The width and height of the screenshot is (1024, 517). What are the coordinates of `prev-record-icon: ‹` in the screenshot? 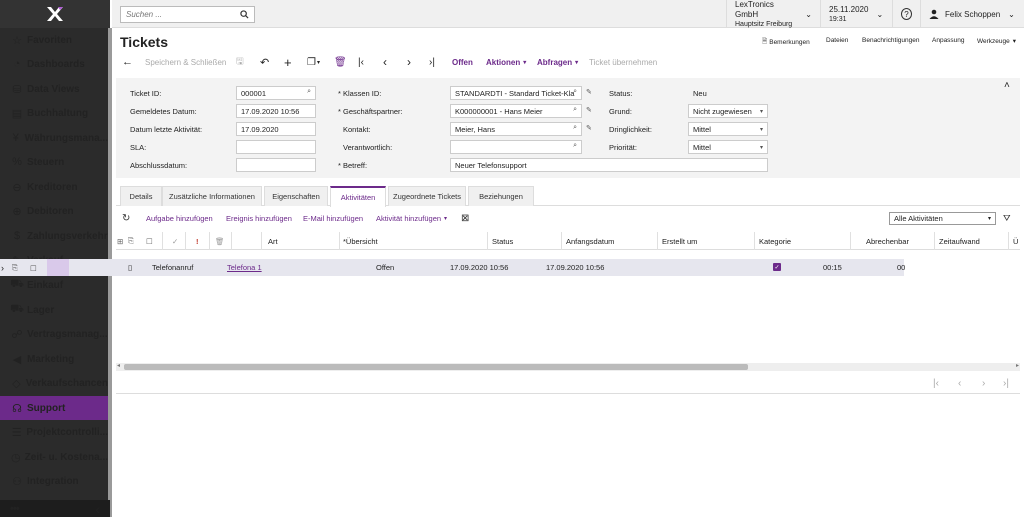 It's located at (385, 62).